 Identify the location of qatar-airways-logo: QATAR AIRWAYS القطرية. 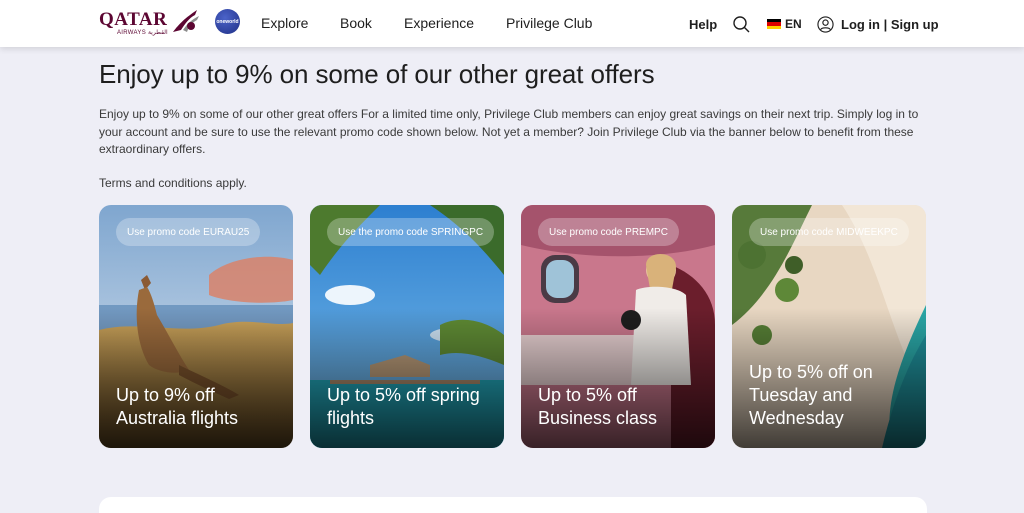
(150, 22).